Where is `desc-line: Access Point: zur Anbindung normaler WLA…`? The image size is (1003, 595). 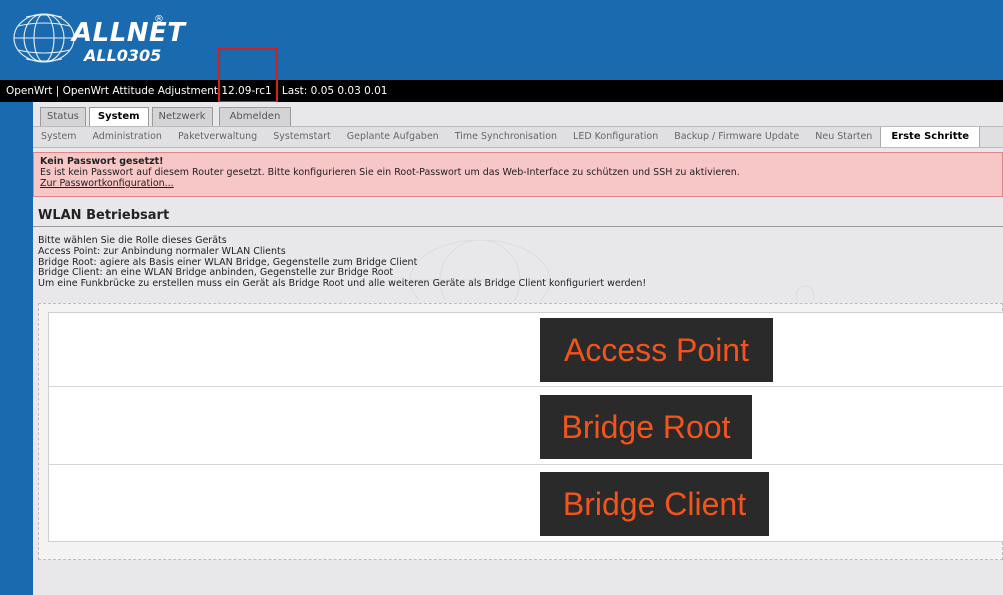
desc-line: Access Point: zur Anbindung normaler WLA… is located at coordinates (162, 251).